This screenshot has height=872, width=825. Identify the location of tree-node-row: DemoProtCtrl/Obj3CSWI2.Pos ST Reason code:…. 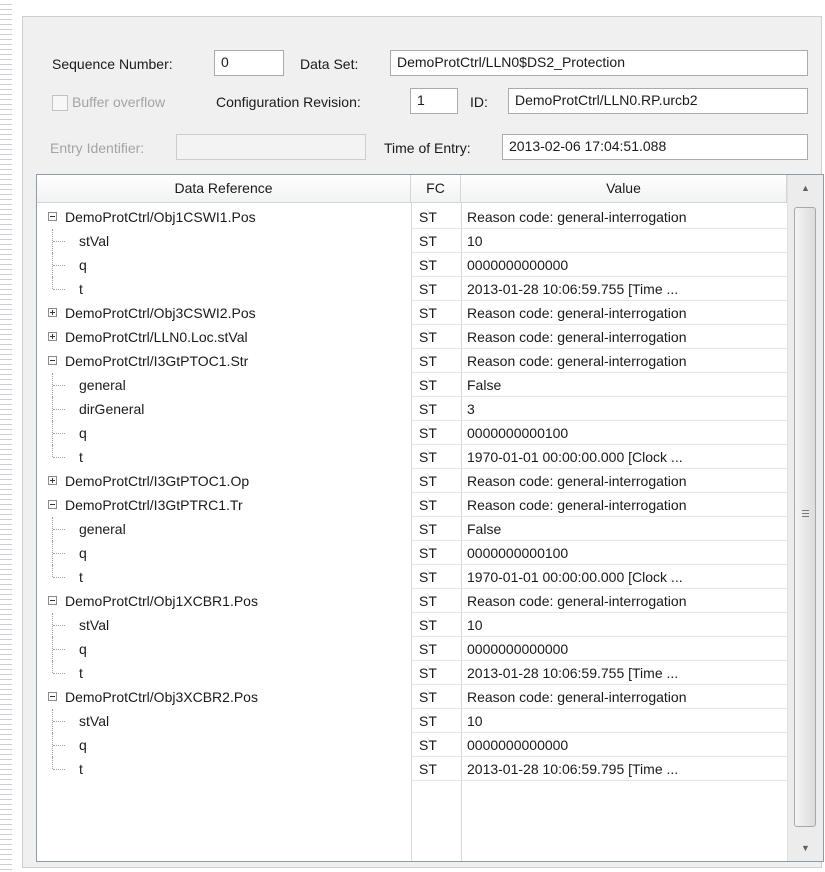
(412, 313).